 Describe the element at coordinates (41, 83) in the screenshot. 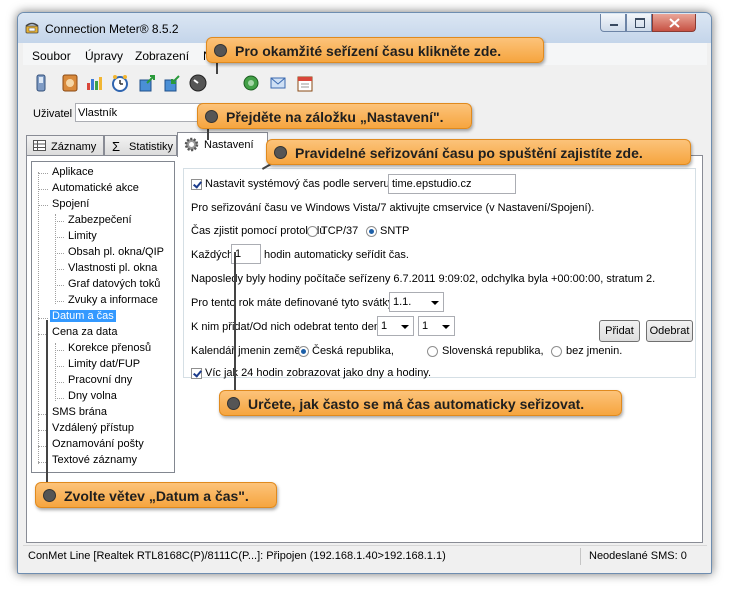

I see `phone-icon` at that location.